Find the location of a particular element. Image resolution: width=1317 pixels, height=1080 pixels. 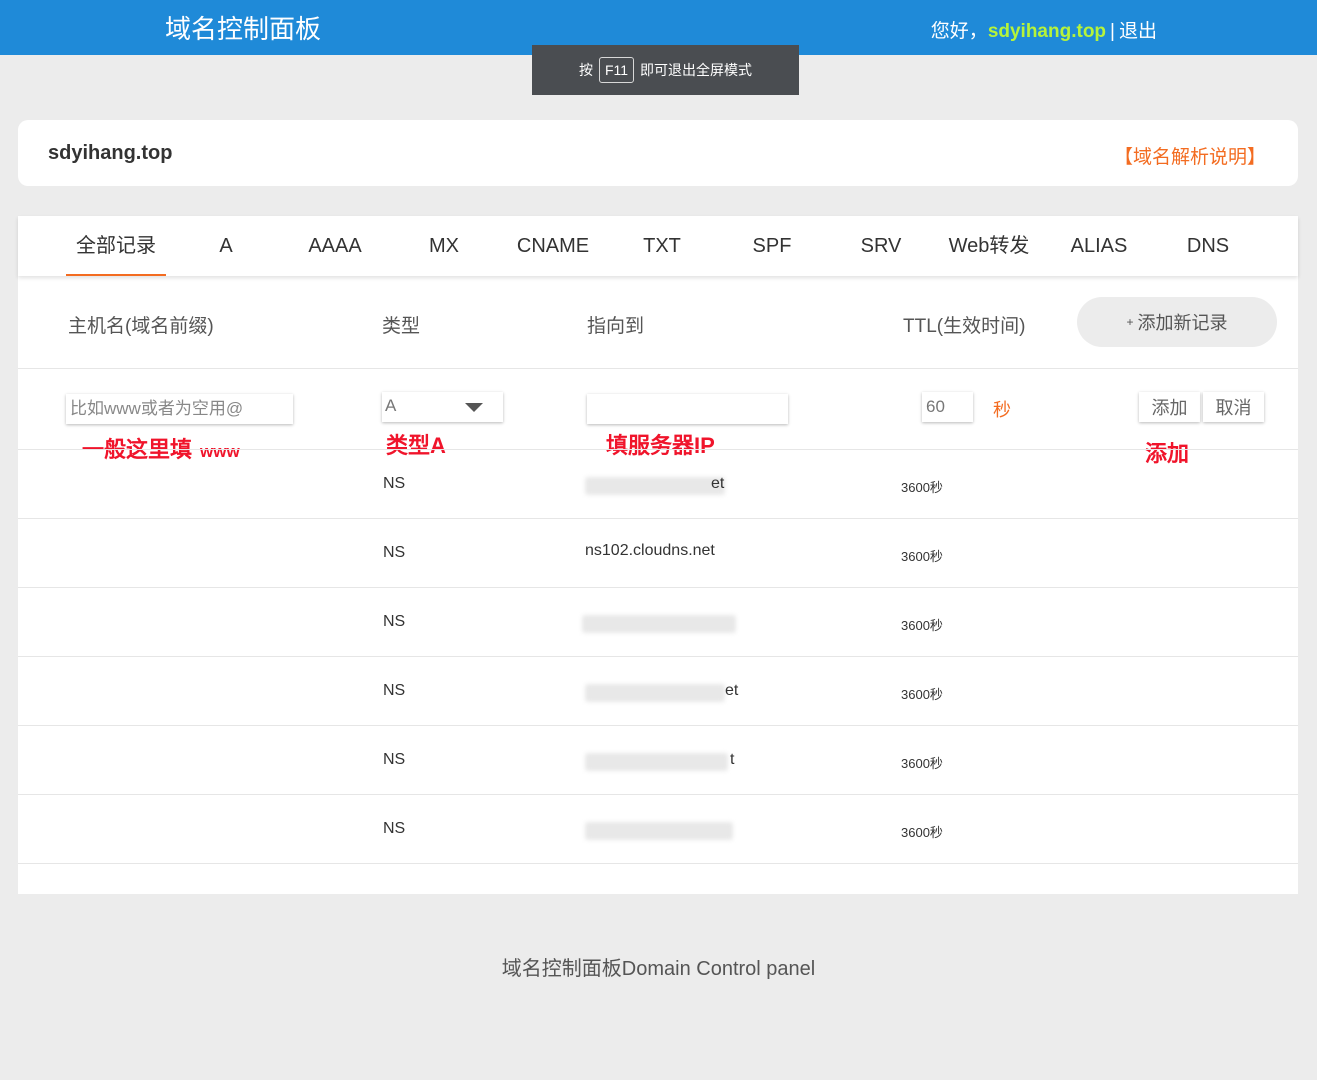

fullscreen-hint-toast: 按 F11 即可退出全屏模式 is located at coordinates (665, 70).